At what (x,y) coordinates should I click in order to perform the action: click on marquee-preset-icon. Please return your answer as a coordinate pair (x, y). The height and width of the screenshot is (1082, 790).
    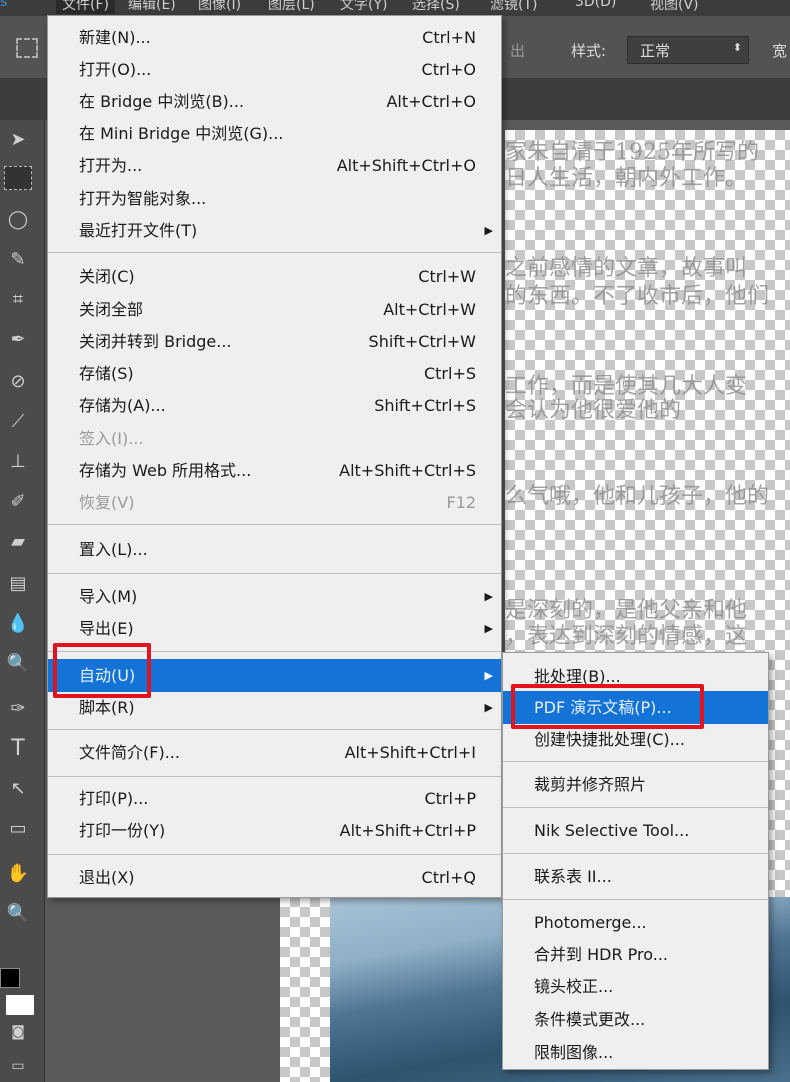
    Looking at the image, I should click on (27, 48).